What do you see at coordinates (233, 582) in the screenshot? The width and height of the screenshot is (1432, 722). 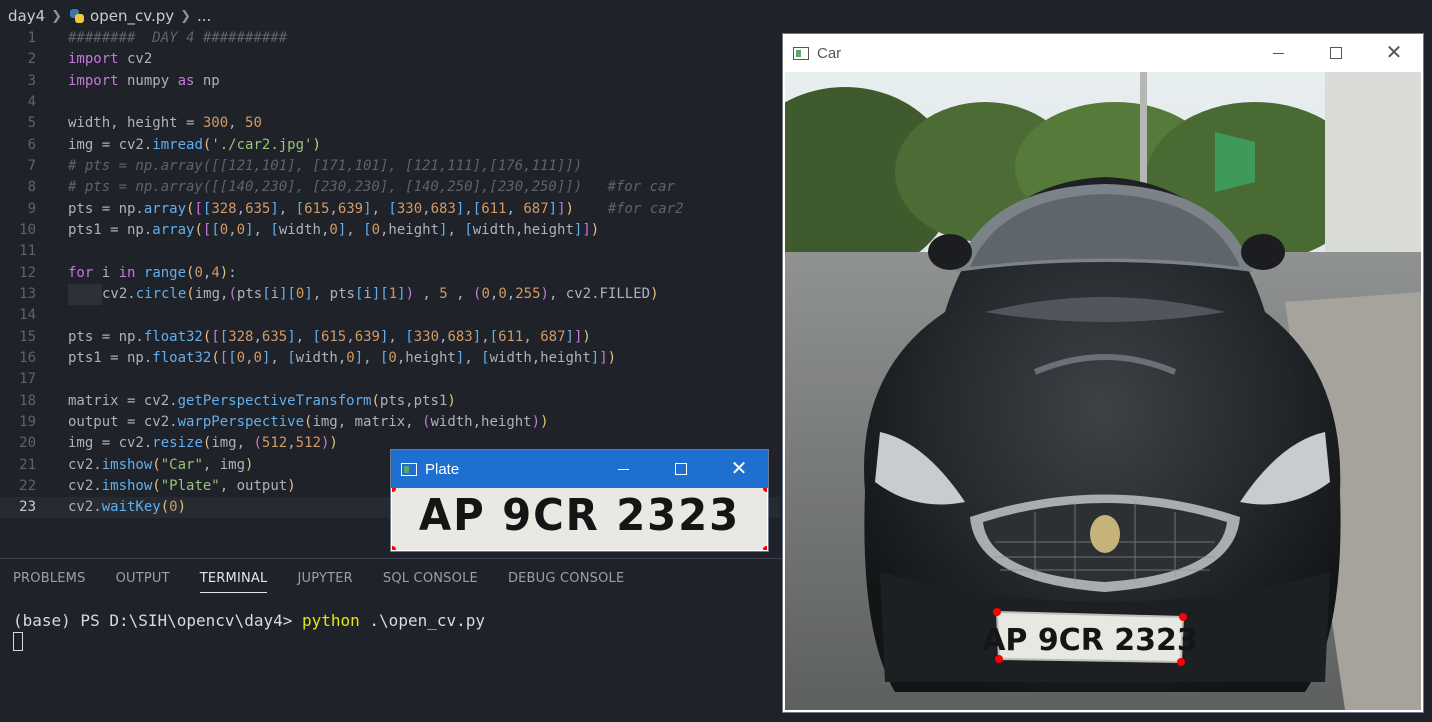 I see `tab-terminal: TERMINAL` at bounding box center [233, 582].